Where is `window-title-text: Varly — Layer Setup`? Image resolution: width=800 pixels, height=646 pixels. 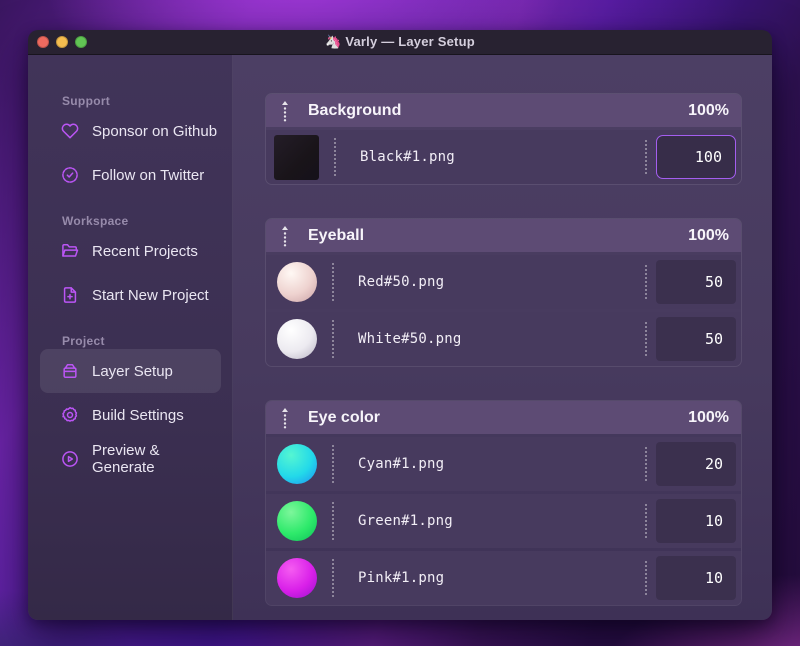 window-title-text: Varly — Layer Setup is located at coordinates (410, 41).